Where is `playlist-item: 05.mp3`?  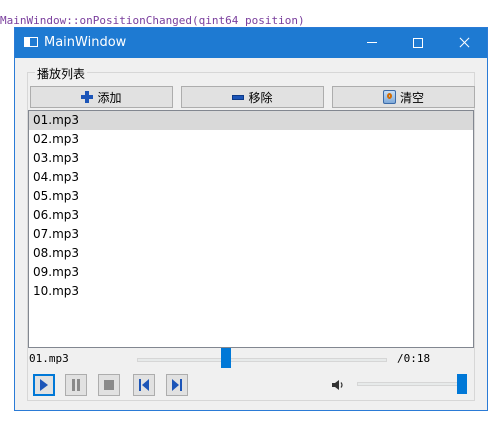
playlist-item: 05.mp3 is located at coordinates (251, 196).